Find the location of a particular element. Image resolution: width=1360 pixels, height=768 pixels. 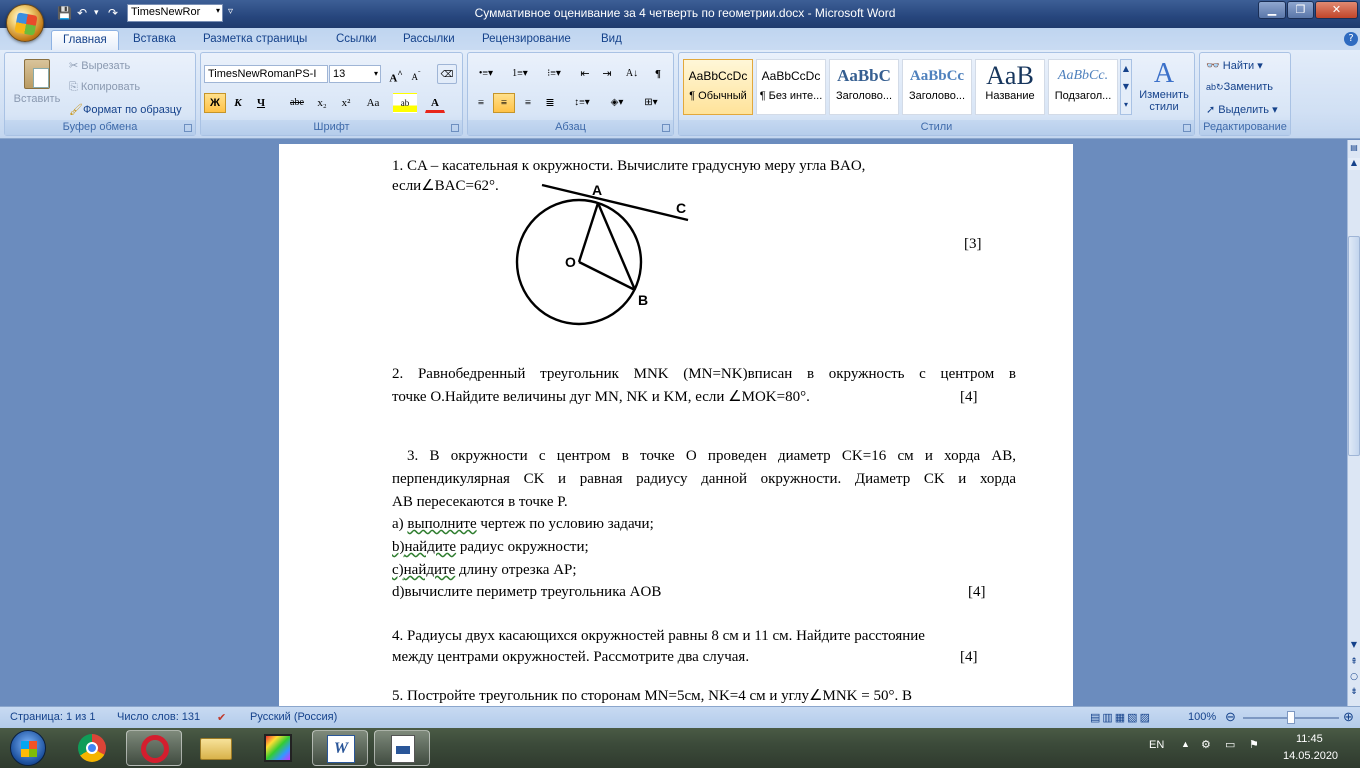

superscript-button: x² is located at coordinates (346, 103).